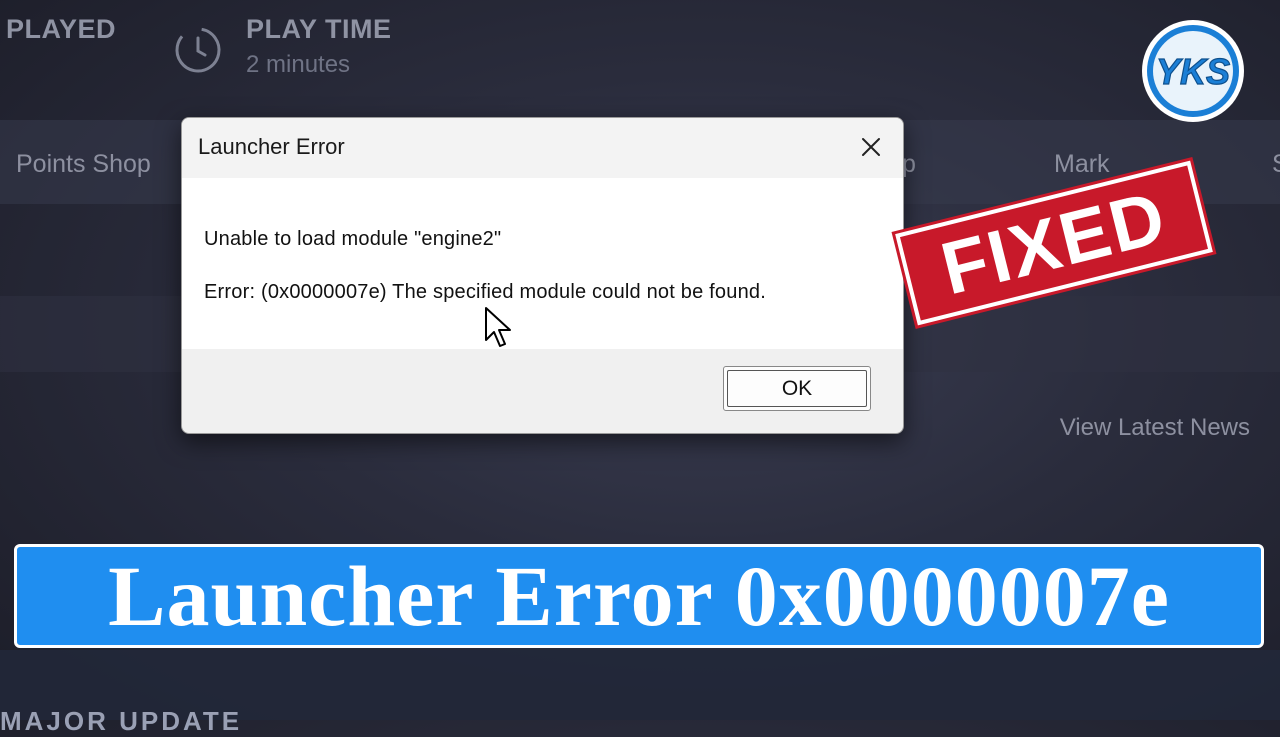 The width and height of the screenshot is (1280, 737). What do you see at coordinates (319, 29) in the screenshot?
I see `play-time-label: PLAY TIME` at bounding box center [319, 29].